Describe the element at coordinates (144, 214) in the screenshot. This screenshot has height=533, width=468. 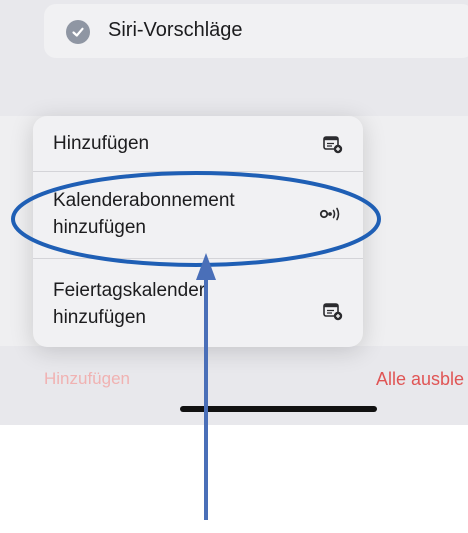
I see `menu-item-label: Kalenderabonnement hinzufügen` at that location.